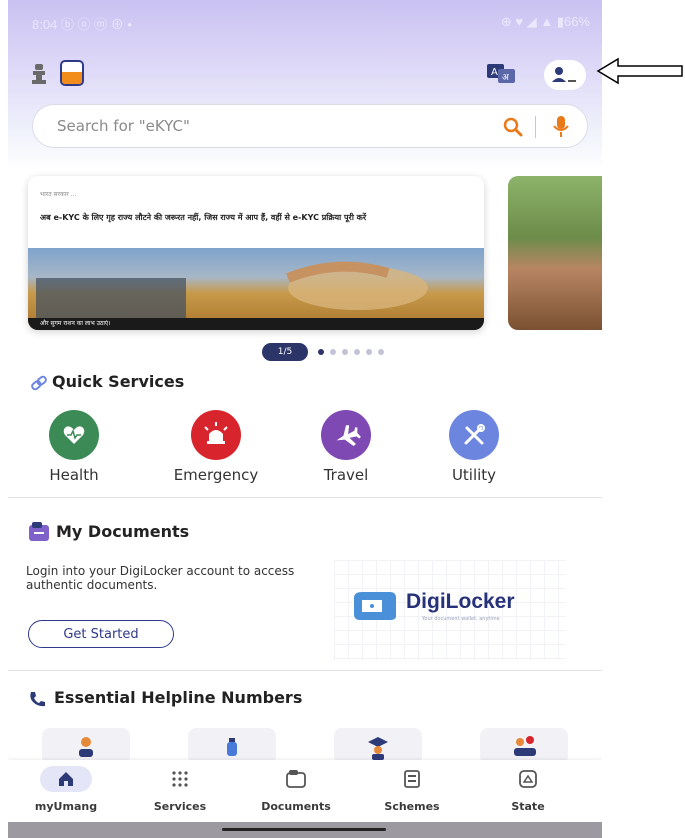  I want to click on quick-service-label: Health, so click(74, 475).